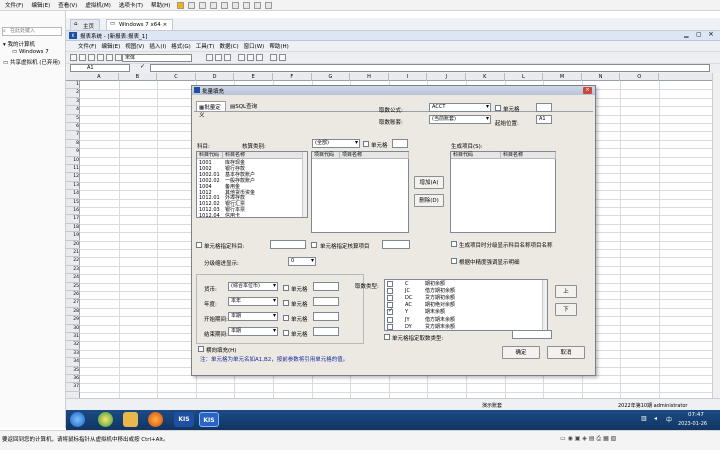  I want to click on end-period-select: 本期, so click(253, 331).